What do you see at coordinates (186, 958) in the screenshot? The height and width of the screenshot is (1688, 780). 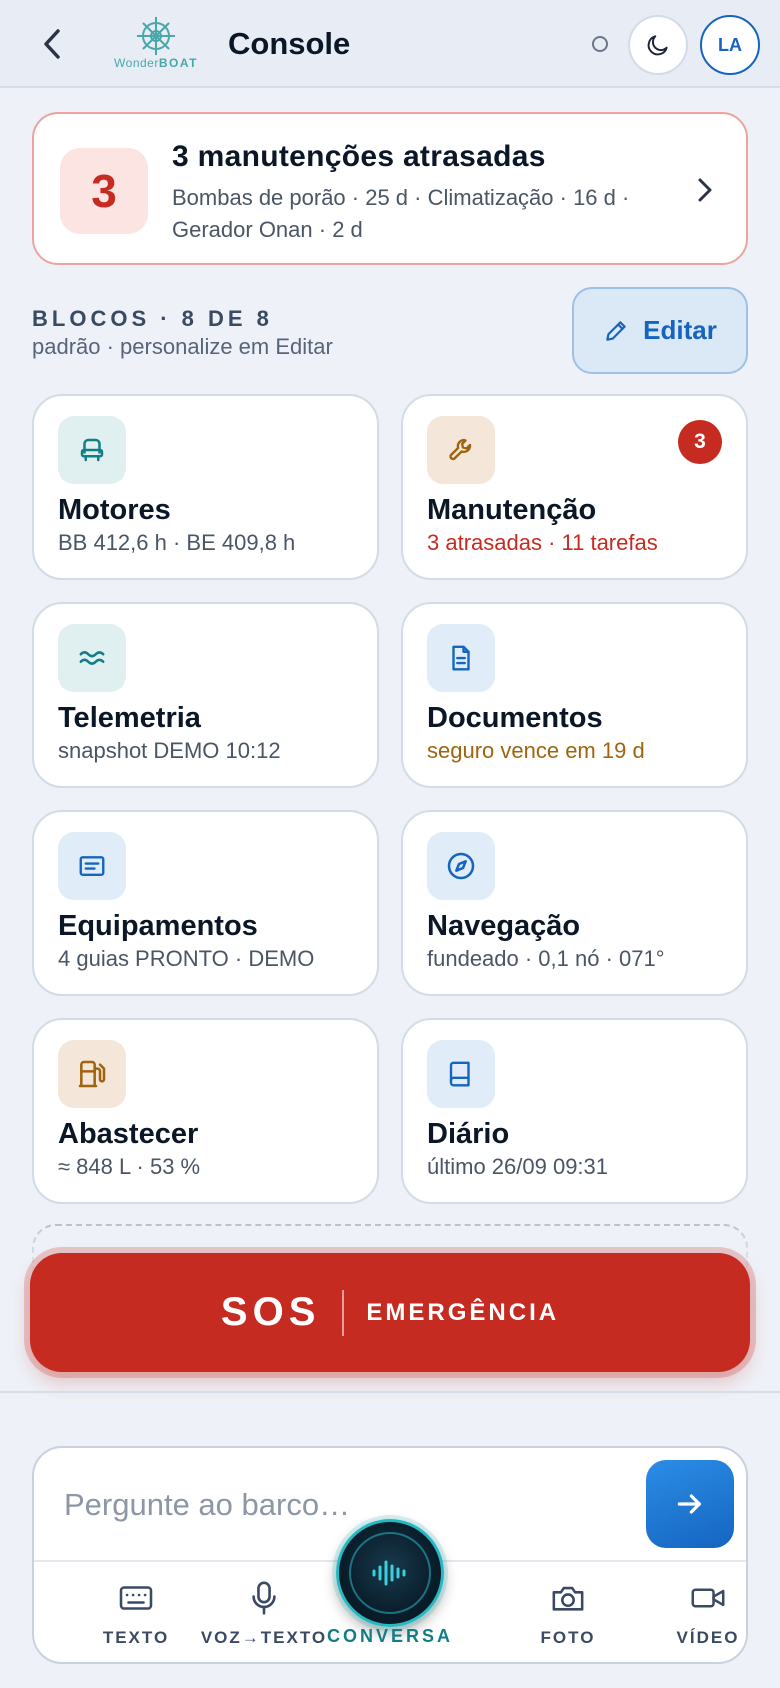 I see `tile-subtitle: 4 guias PRONTO · DEMO` at bounding box center [186, 958].